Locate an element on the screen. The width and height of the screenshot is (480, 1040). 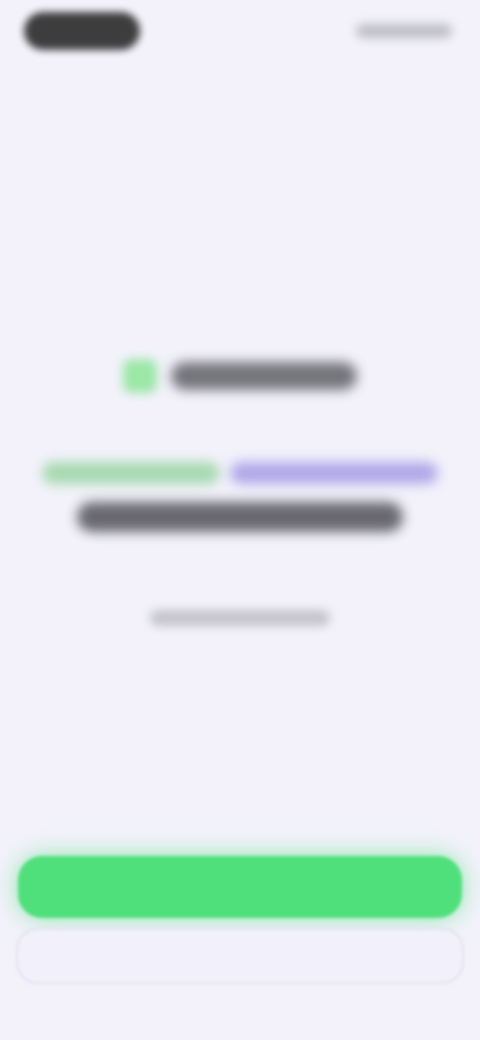
status-icons is located at coordinates (404, 31).